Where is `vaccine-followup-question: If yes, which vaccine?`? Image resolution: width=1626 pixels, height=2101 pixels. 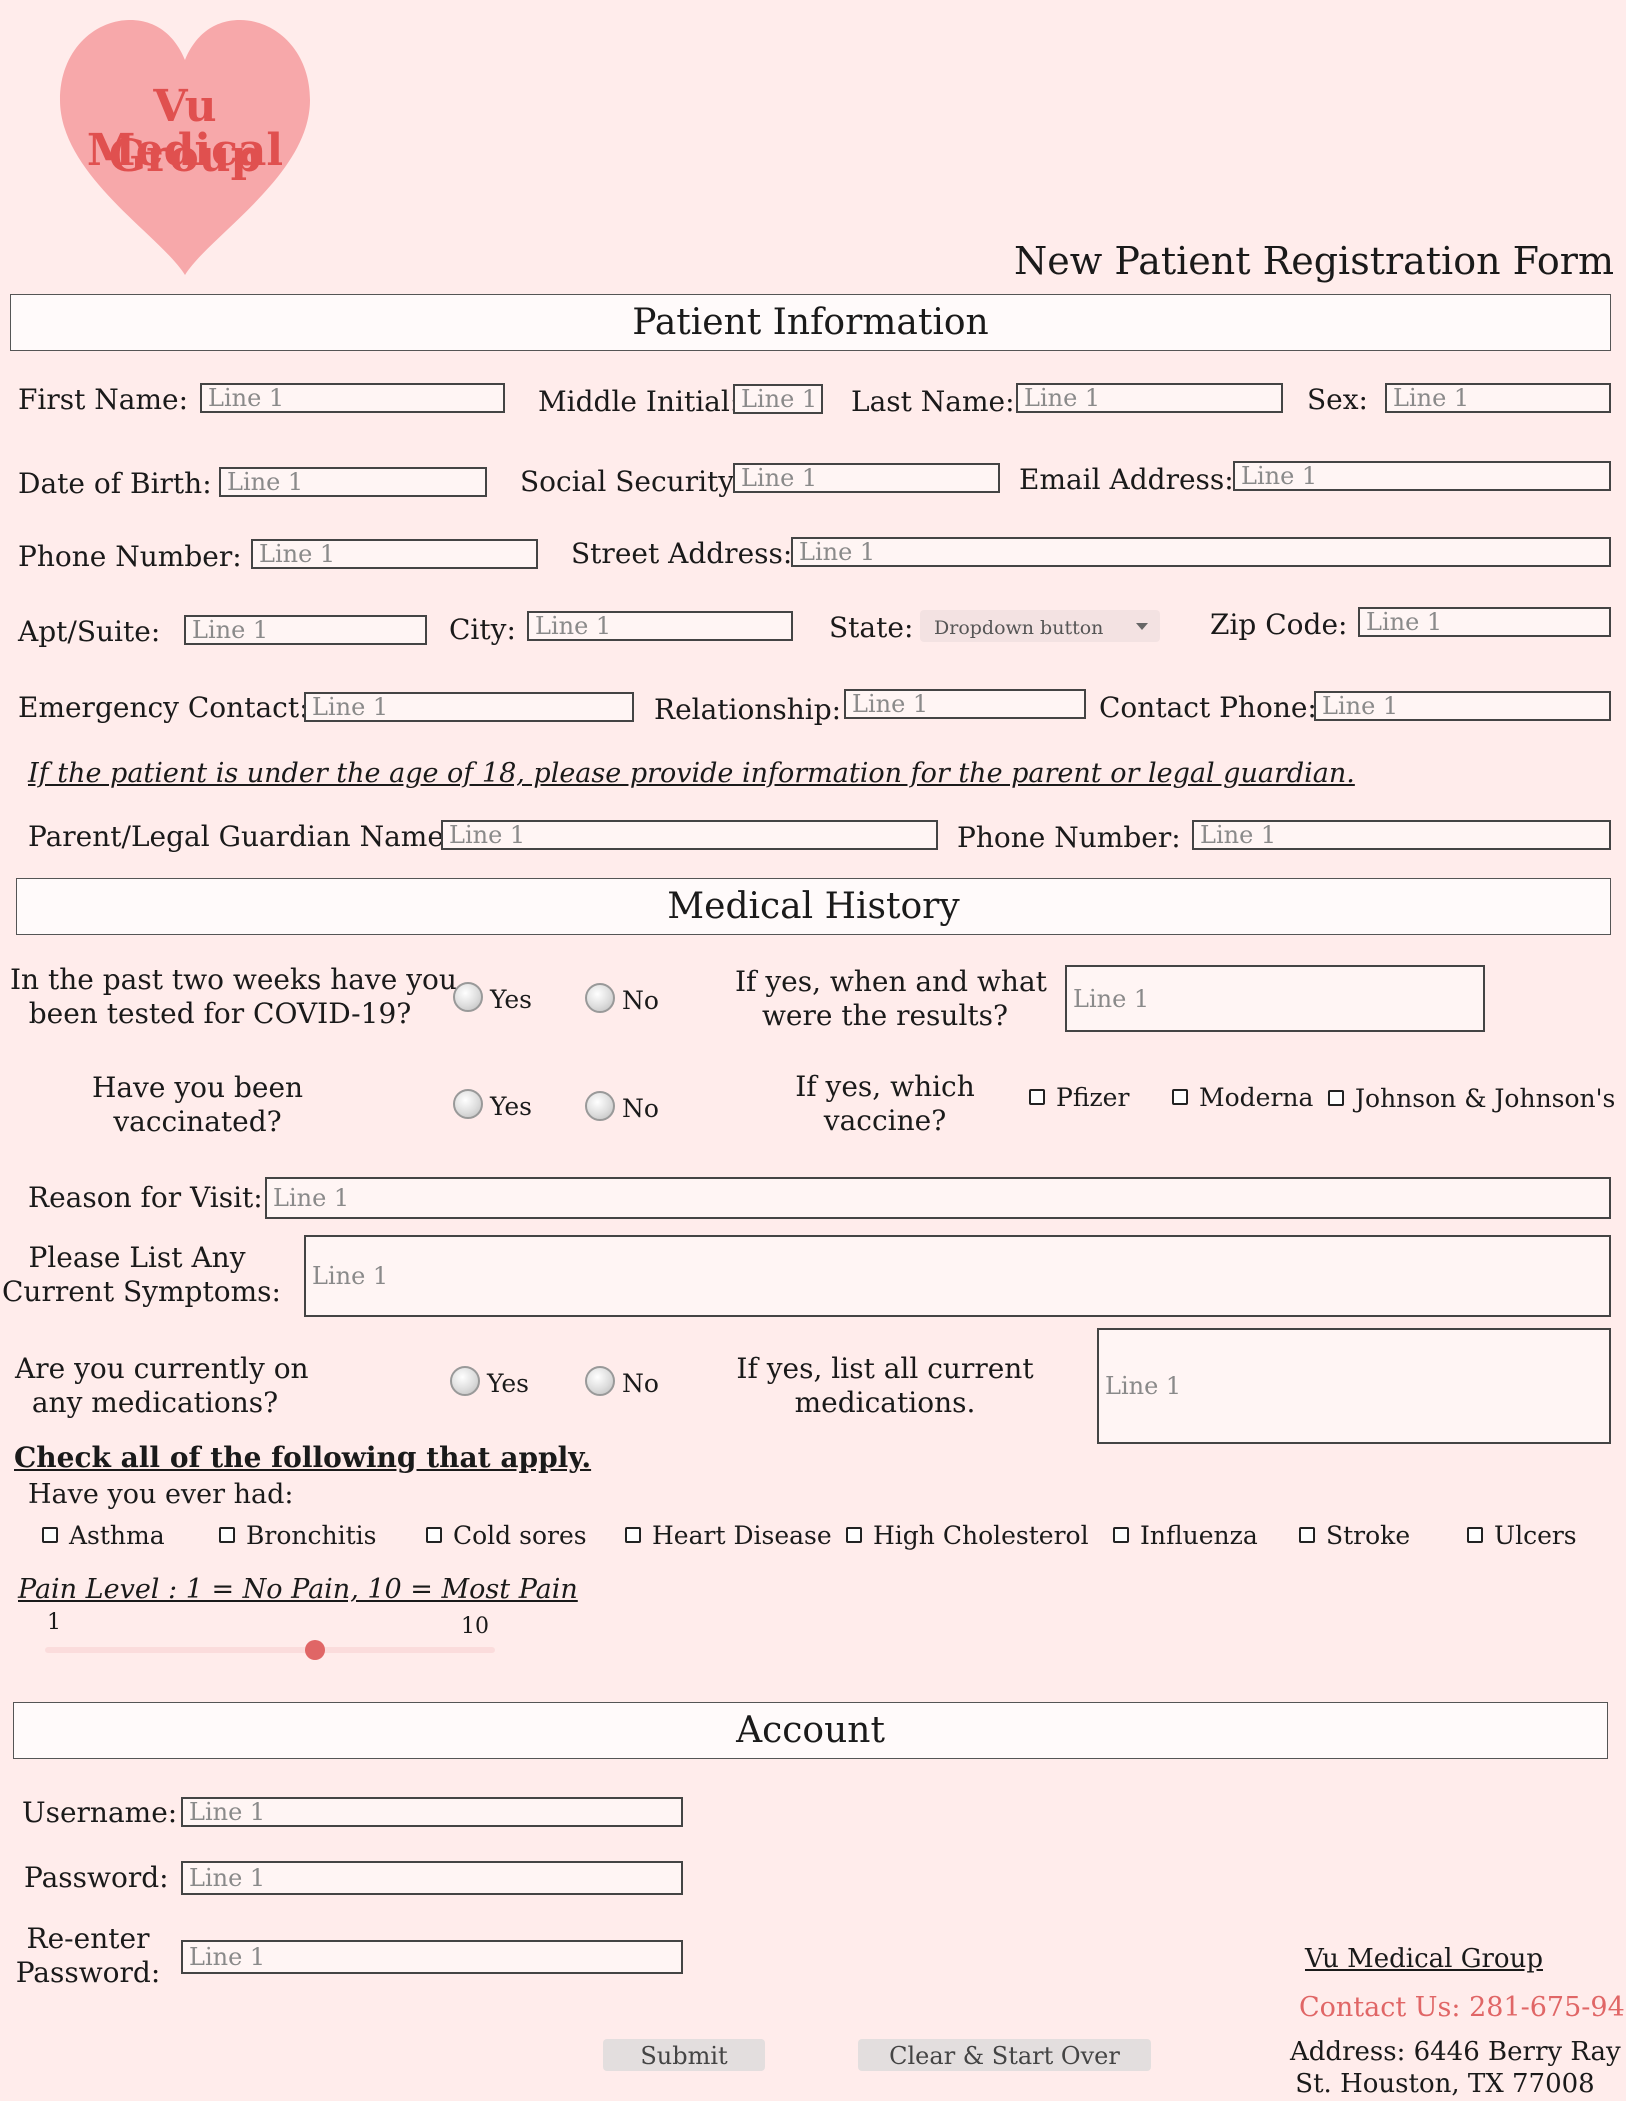
vaccine-followup-question: If yes, which vaccine? is located at coordinates (885, 1104).